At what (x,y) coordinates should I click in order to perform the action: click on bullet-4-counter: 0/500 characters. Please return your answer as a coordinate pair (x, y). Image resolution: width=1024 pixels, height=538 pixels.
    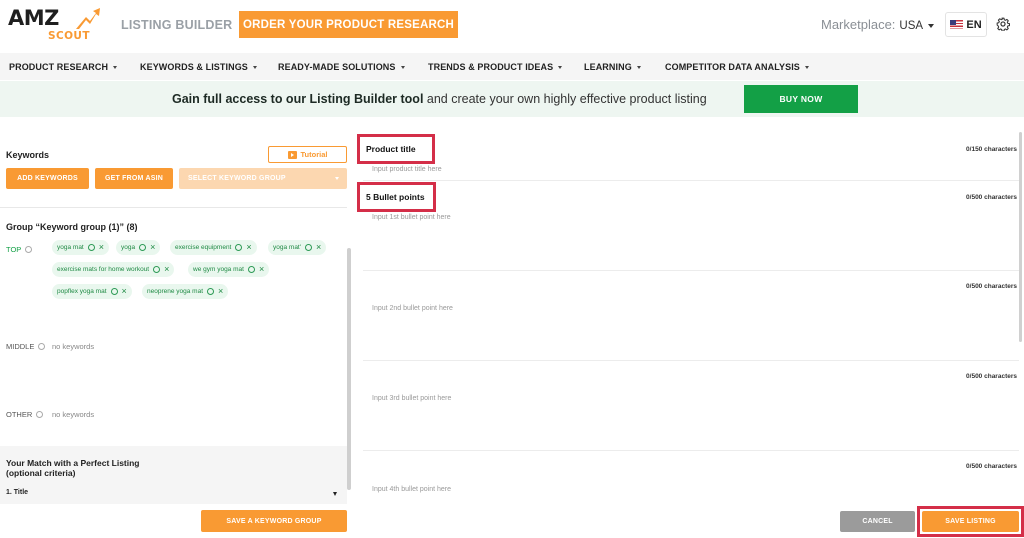
    Looking at the image, I should click on (991, 466).